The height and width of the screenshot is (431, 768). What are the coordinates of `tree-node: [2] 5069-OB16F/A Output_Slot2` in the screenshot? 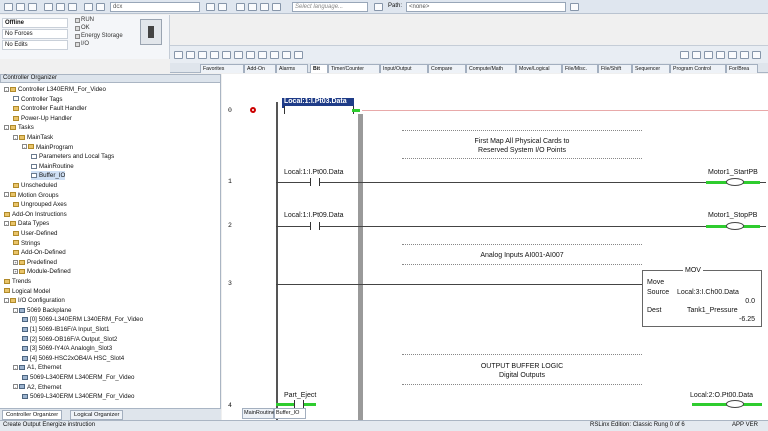 It's located at (69, 339).